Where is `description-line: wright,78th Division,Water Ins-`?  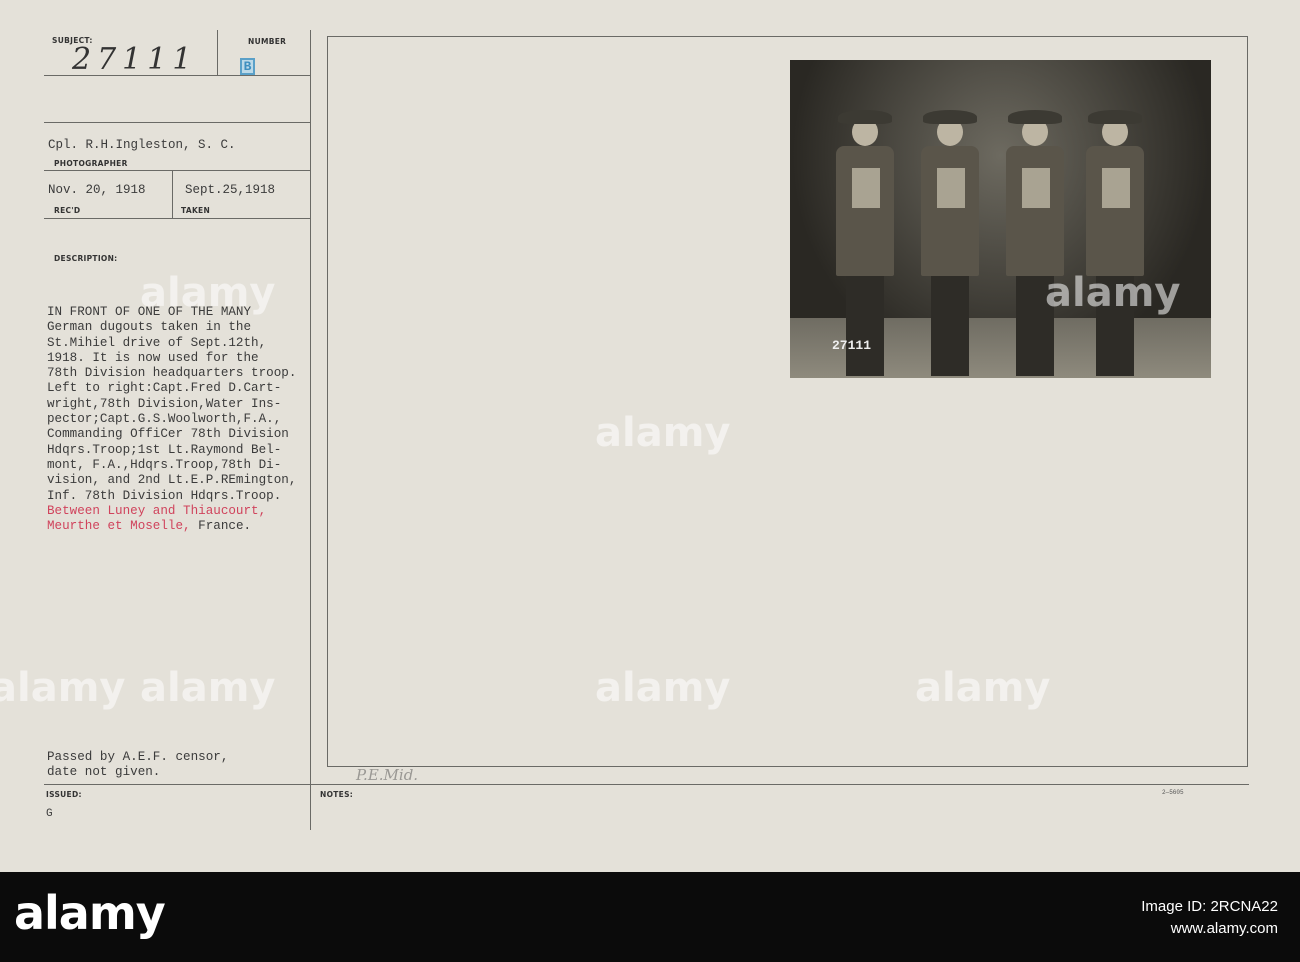 description-line: wright,78th Division,Water Ins- is located at coordinates (164, 403).